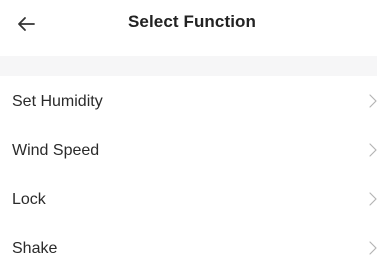 The height and width of the screenshot is (272, 377). Describe the element at coordinates (29, 199) in the screenshot. I see `function-label: Lock` at that location.